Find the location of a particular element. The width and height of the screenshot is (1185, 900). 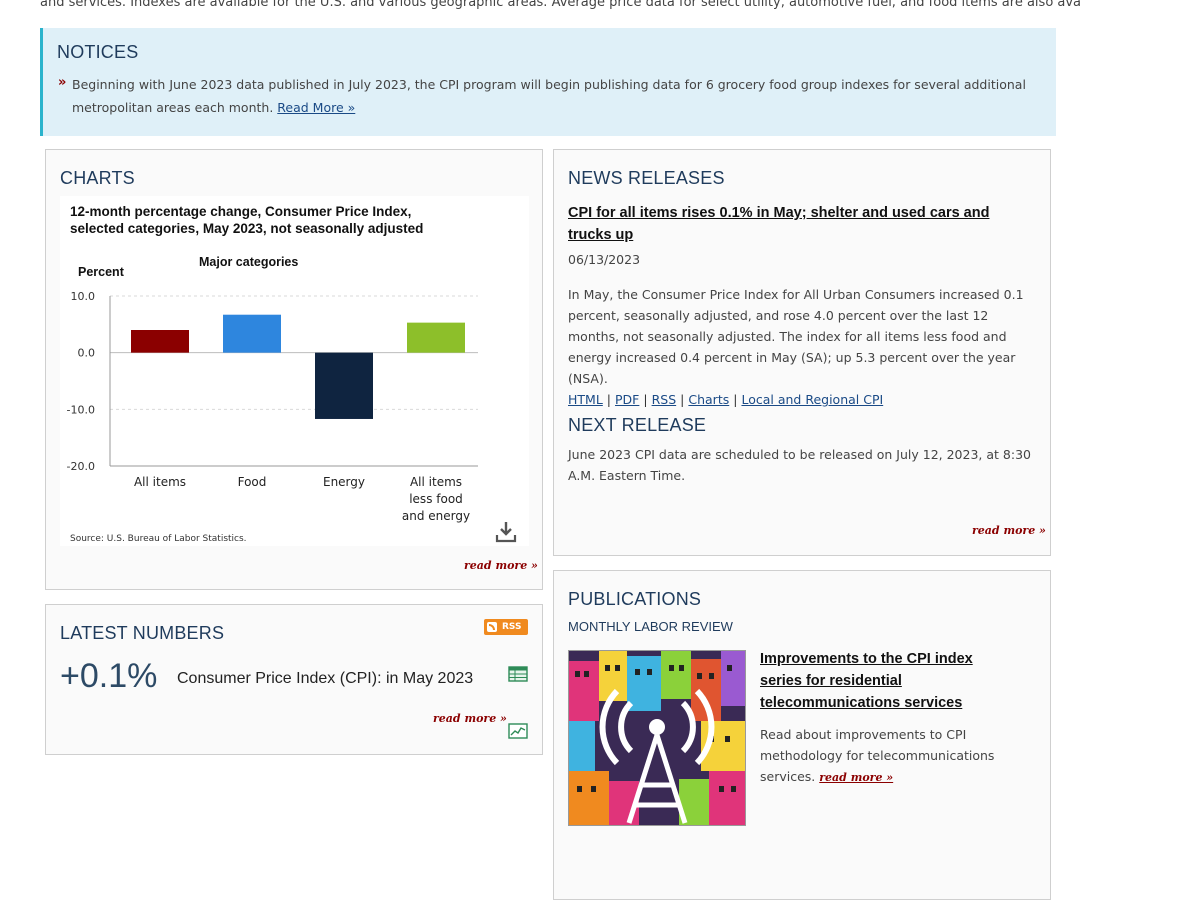

notice-read-more-link: Read More » is located at coordinates (316, 107).